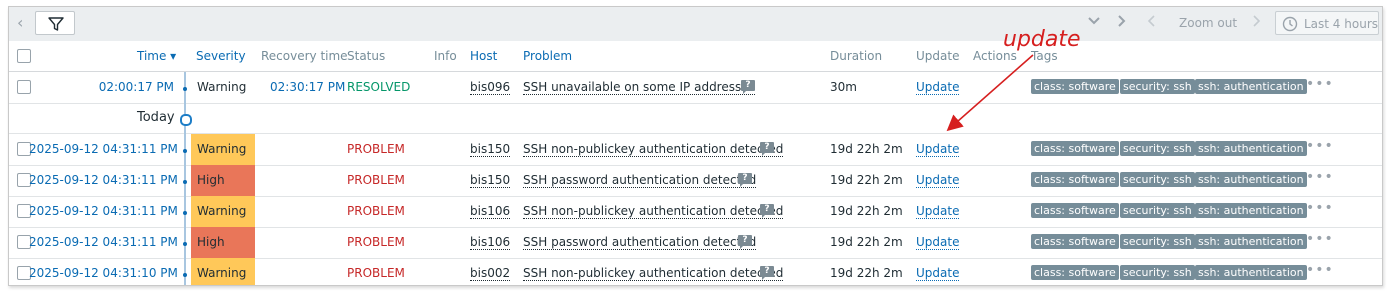  I want to click on annotation-arrow-icon, so click(990, 93).